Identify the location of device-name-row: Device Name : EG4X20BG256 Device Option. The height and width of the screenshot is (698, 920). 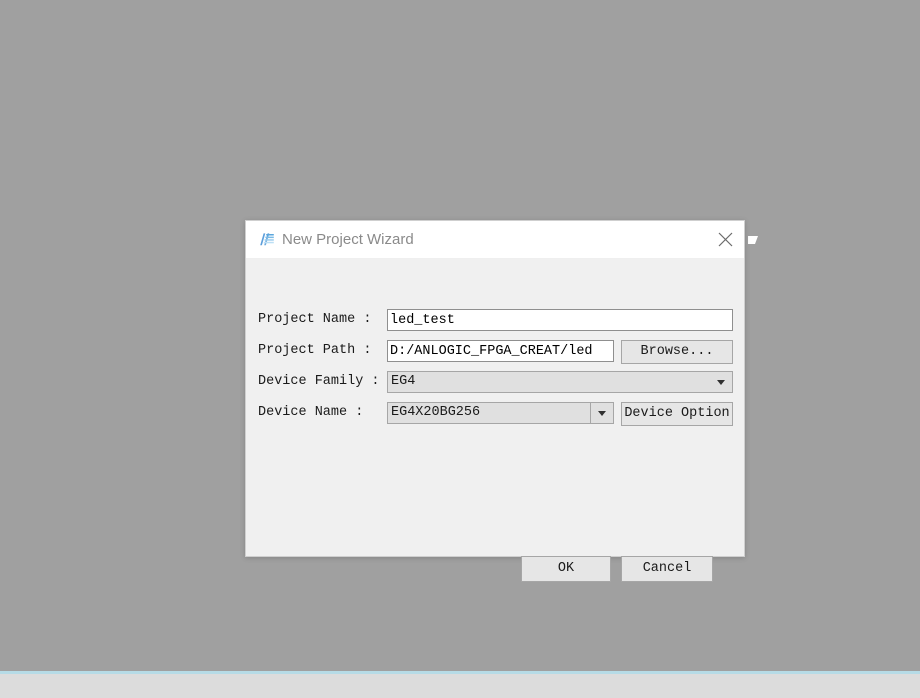
(496, 414).